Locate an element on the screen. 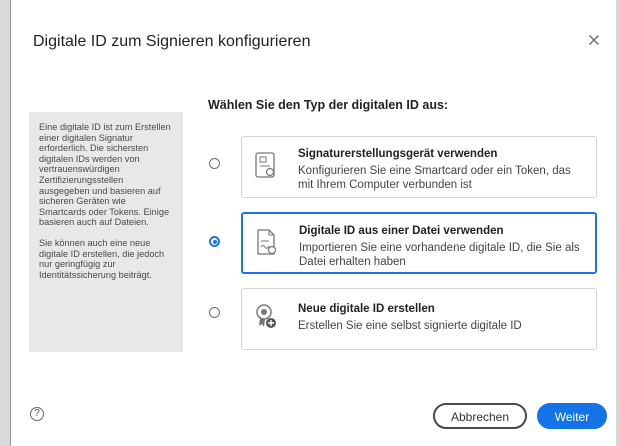 Image resolution: width=620 pixels, height=446 pixels. dialog-title: Digitale ID zum Signieren konfigurieren is located at coordinates (172, 41).